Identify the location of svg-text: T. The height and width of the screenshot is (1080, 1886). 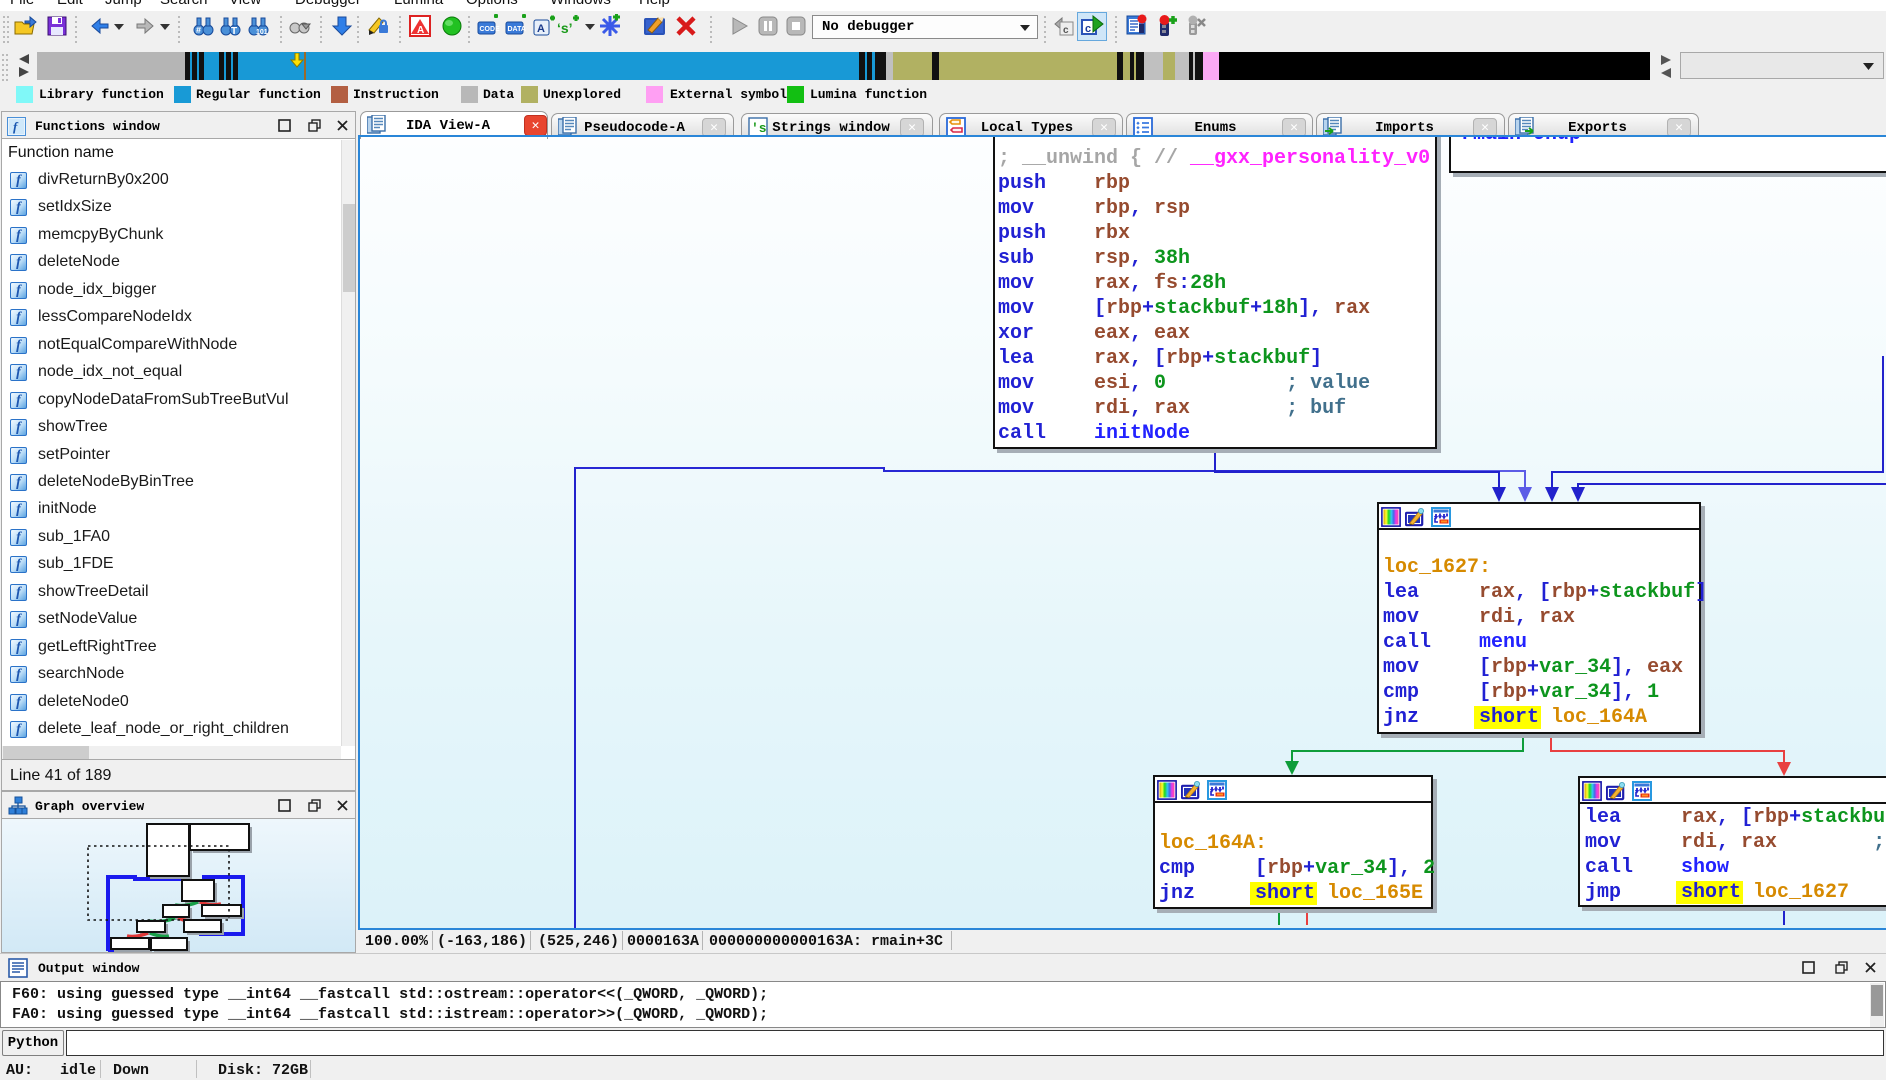
(234, 31).